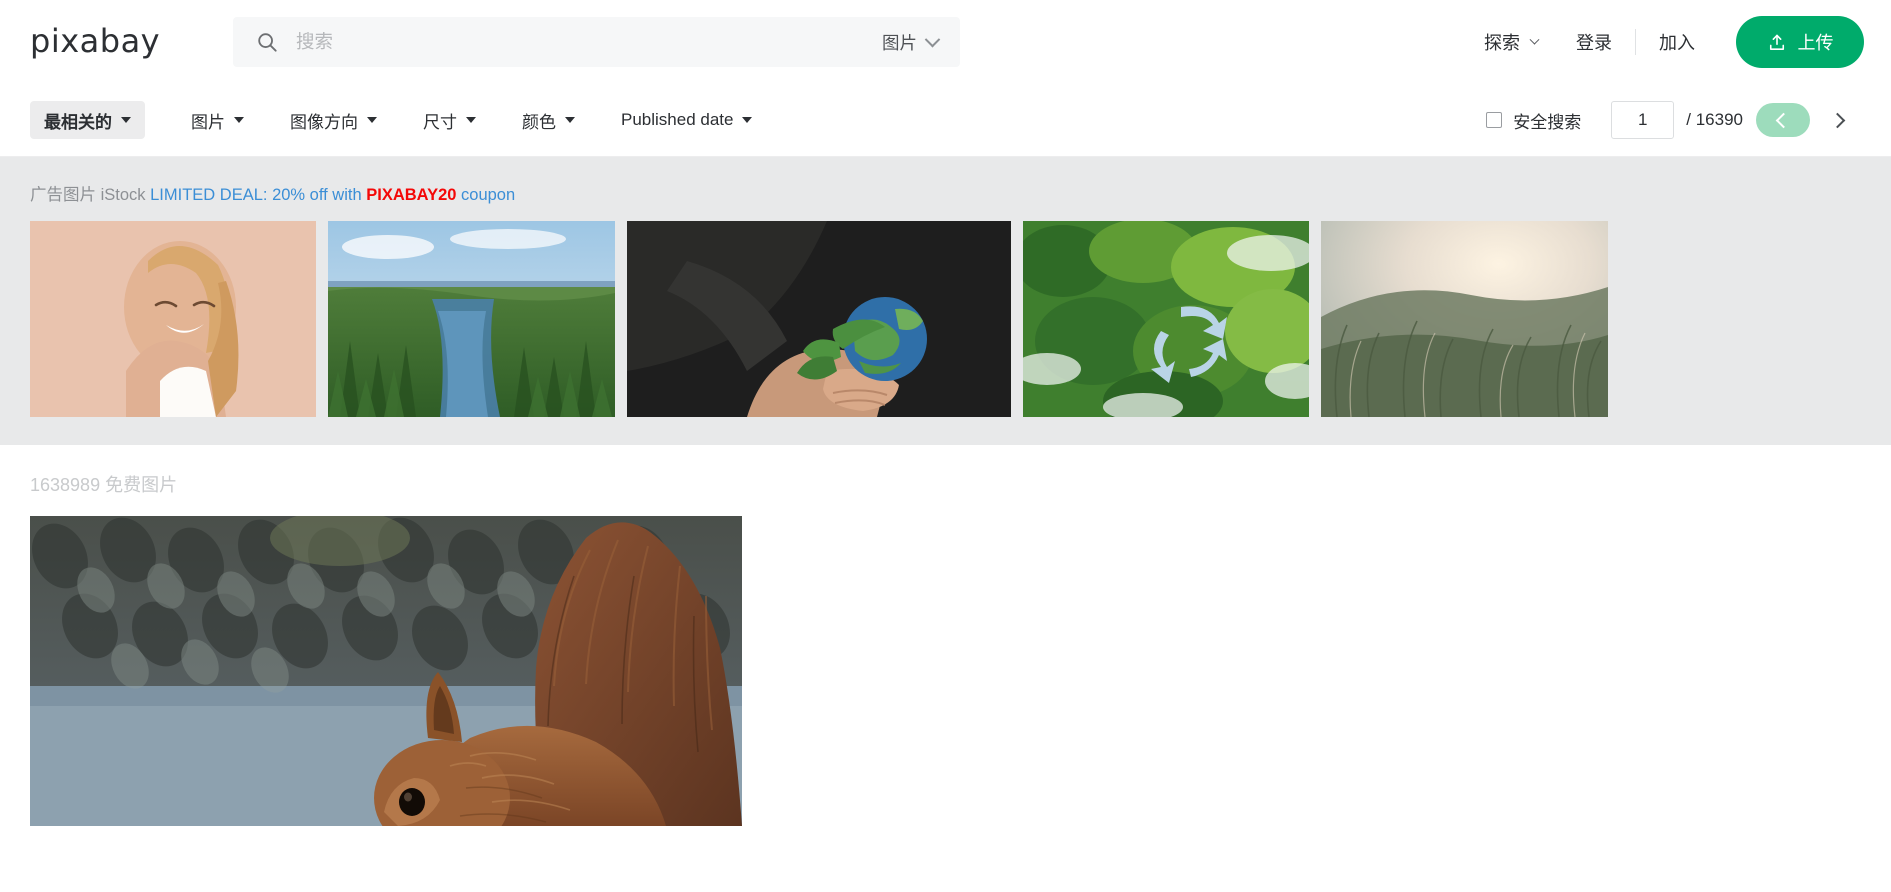 The image size is (1891, 892). What do you see at coordinates (677, 119) in the screenshot?
I see `filter-published-date-label: Published date` at bounding box center [677, 119].